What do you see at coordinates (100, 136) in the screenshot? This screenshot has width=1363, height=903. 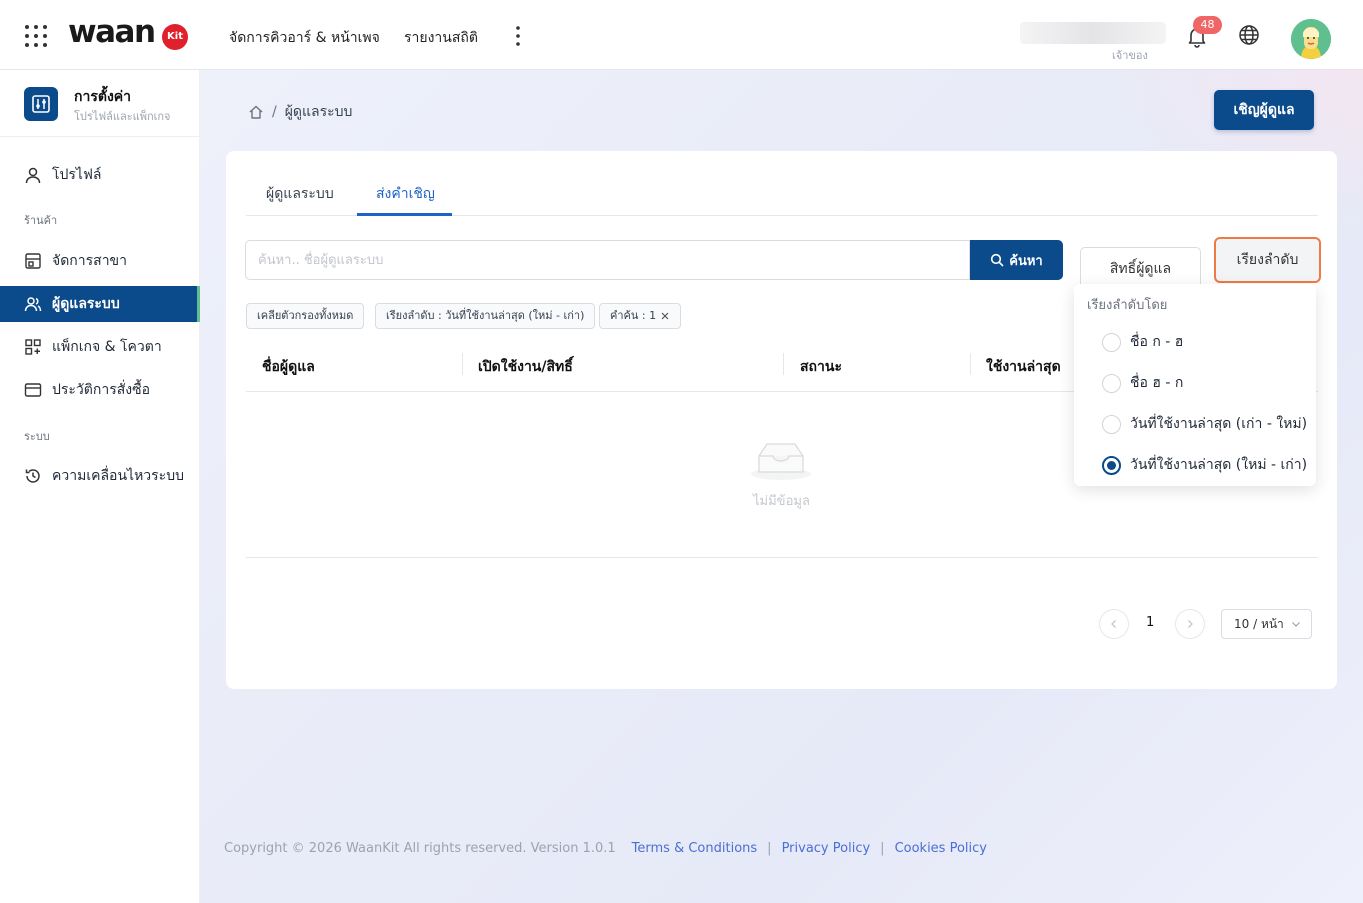 I see `sidebar-divider` at bounding box center [100, 136].